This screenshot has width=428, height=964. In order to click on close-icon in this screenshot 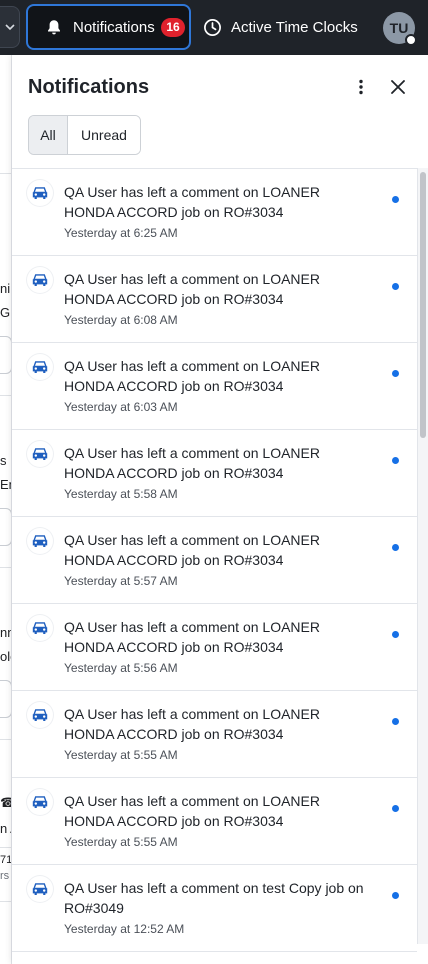, I will do `click(398, 87)`.